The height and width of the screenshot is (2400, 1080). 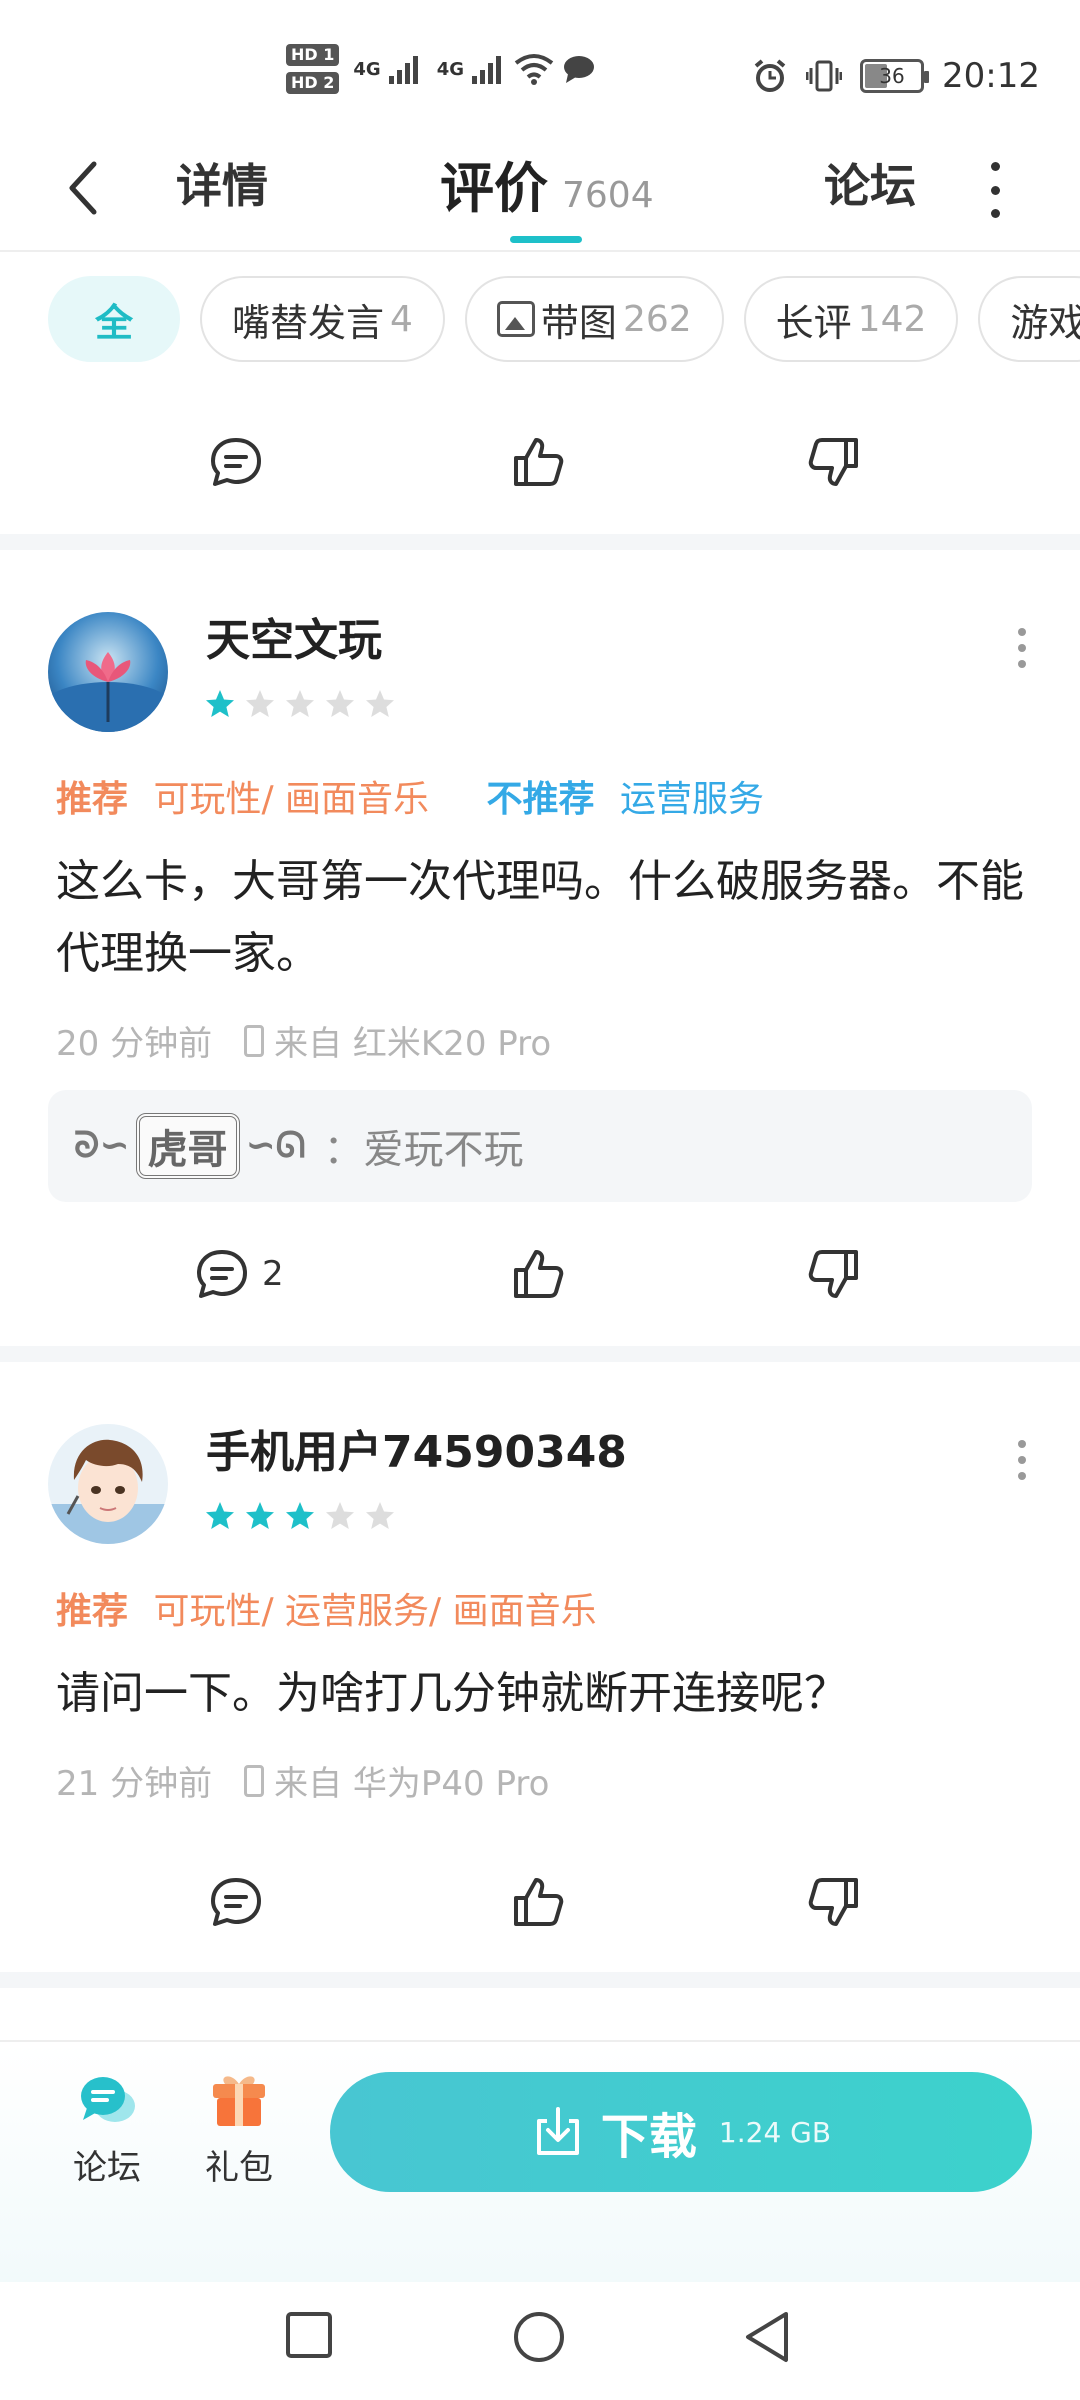 I want to click on review-actions, so click(x=540, y=1902).